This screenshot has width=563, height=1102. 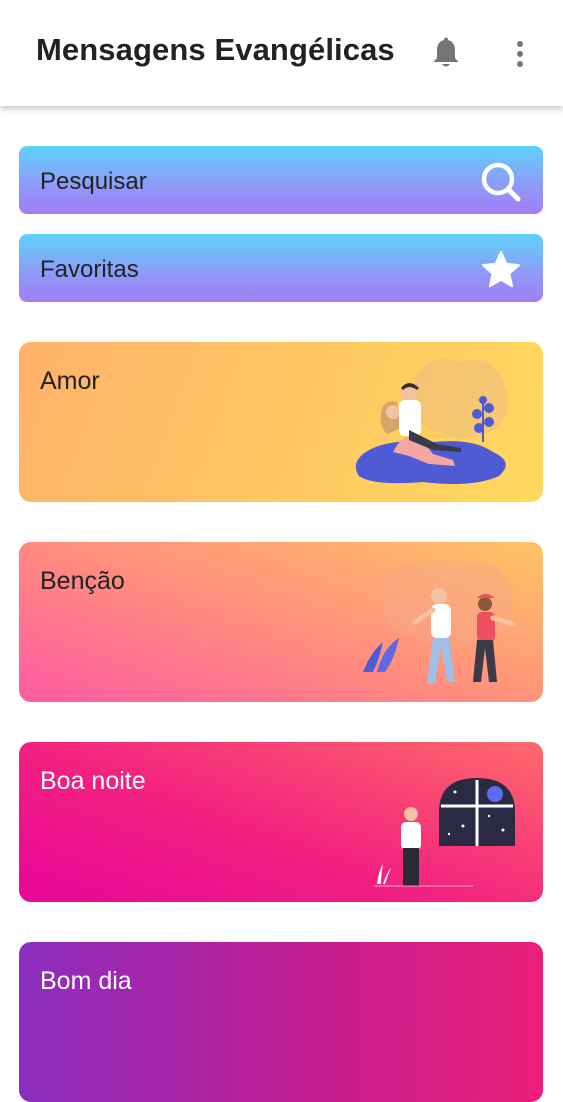 I want to click on category-label-bom-dia: Bom dia, so click(x=86, y=981).